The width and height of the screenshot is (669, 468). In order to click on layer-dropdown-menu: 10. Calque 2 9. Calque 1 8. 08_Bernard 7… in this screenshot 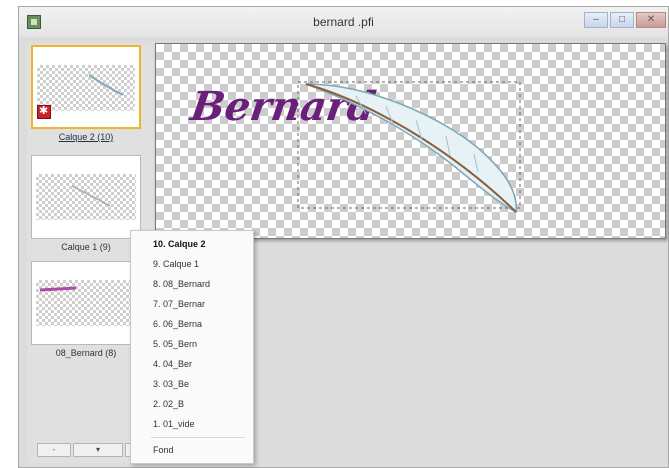, I will do `click(192, 347)`.